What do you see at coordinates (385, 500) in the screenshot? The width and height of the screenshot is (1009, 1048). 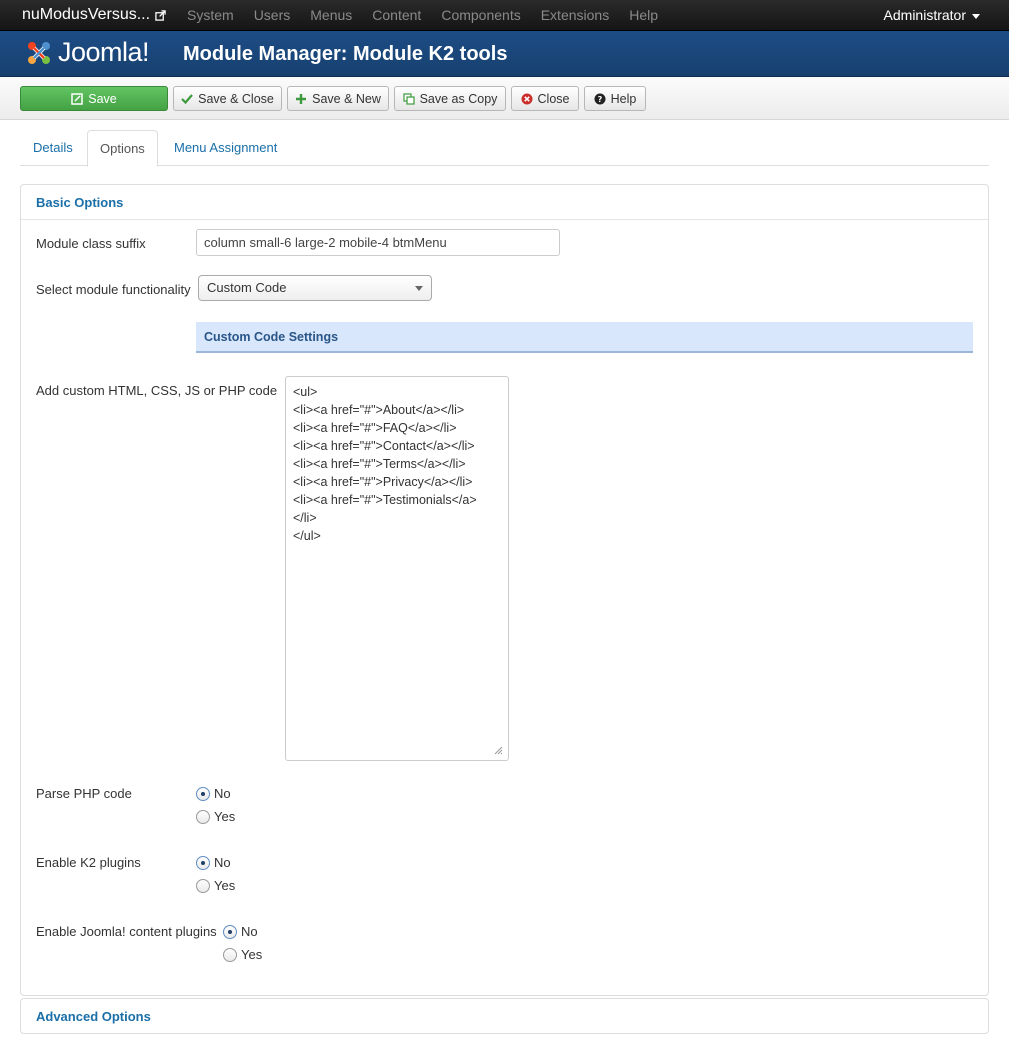 I see `code-line: <li><a href="#">Testimonials</a>` at bounding box center [385, 500].